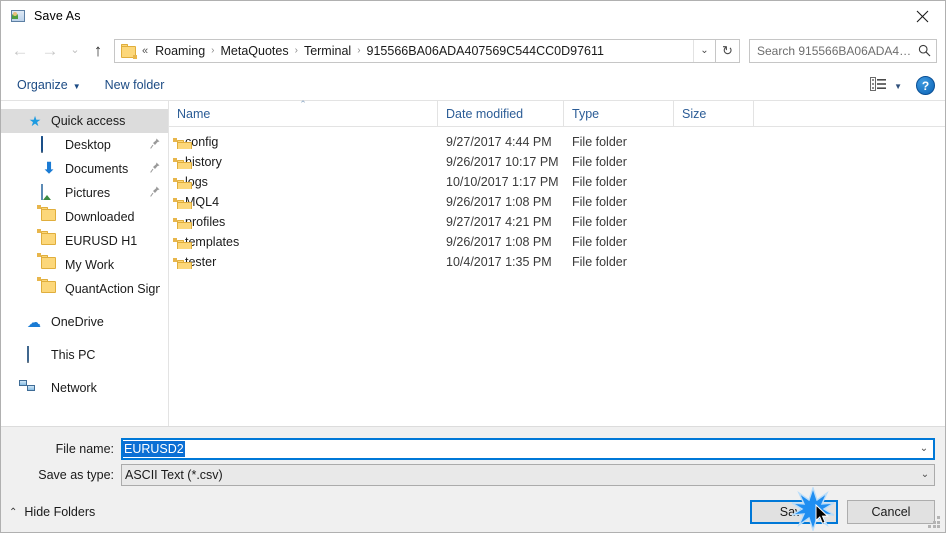  I want to click on change-view-button: ▼, so click(886, 85).